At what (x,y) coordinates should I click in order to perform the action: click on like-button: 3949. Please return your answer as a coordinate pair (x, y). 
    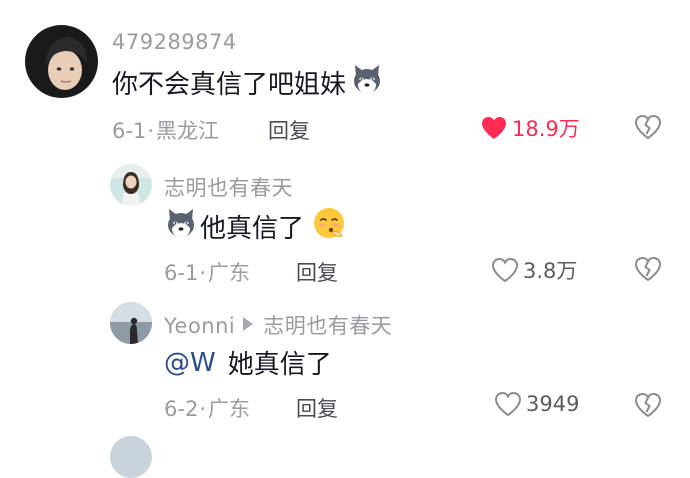
    Looking at the image, I should click on (536, 404).